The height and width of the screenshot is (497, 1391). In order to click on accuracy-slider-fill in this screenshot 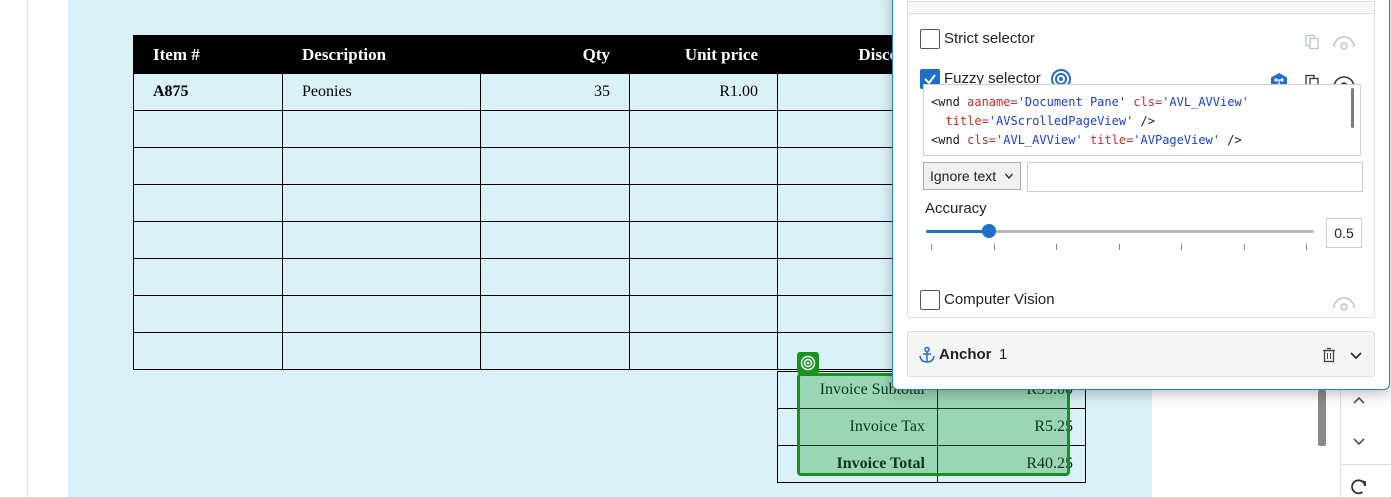, I will do `click(958, 231)`.